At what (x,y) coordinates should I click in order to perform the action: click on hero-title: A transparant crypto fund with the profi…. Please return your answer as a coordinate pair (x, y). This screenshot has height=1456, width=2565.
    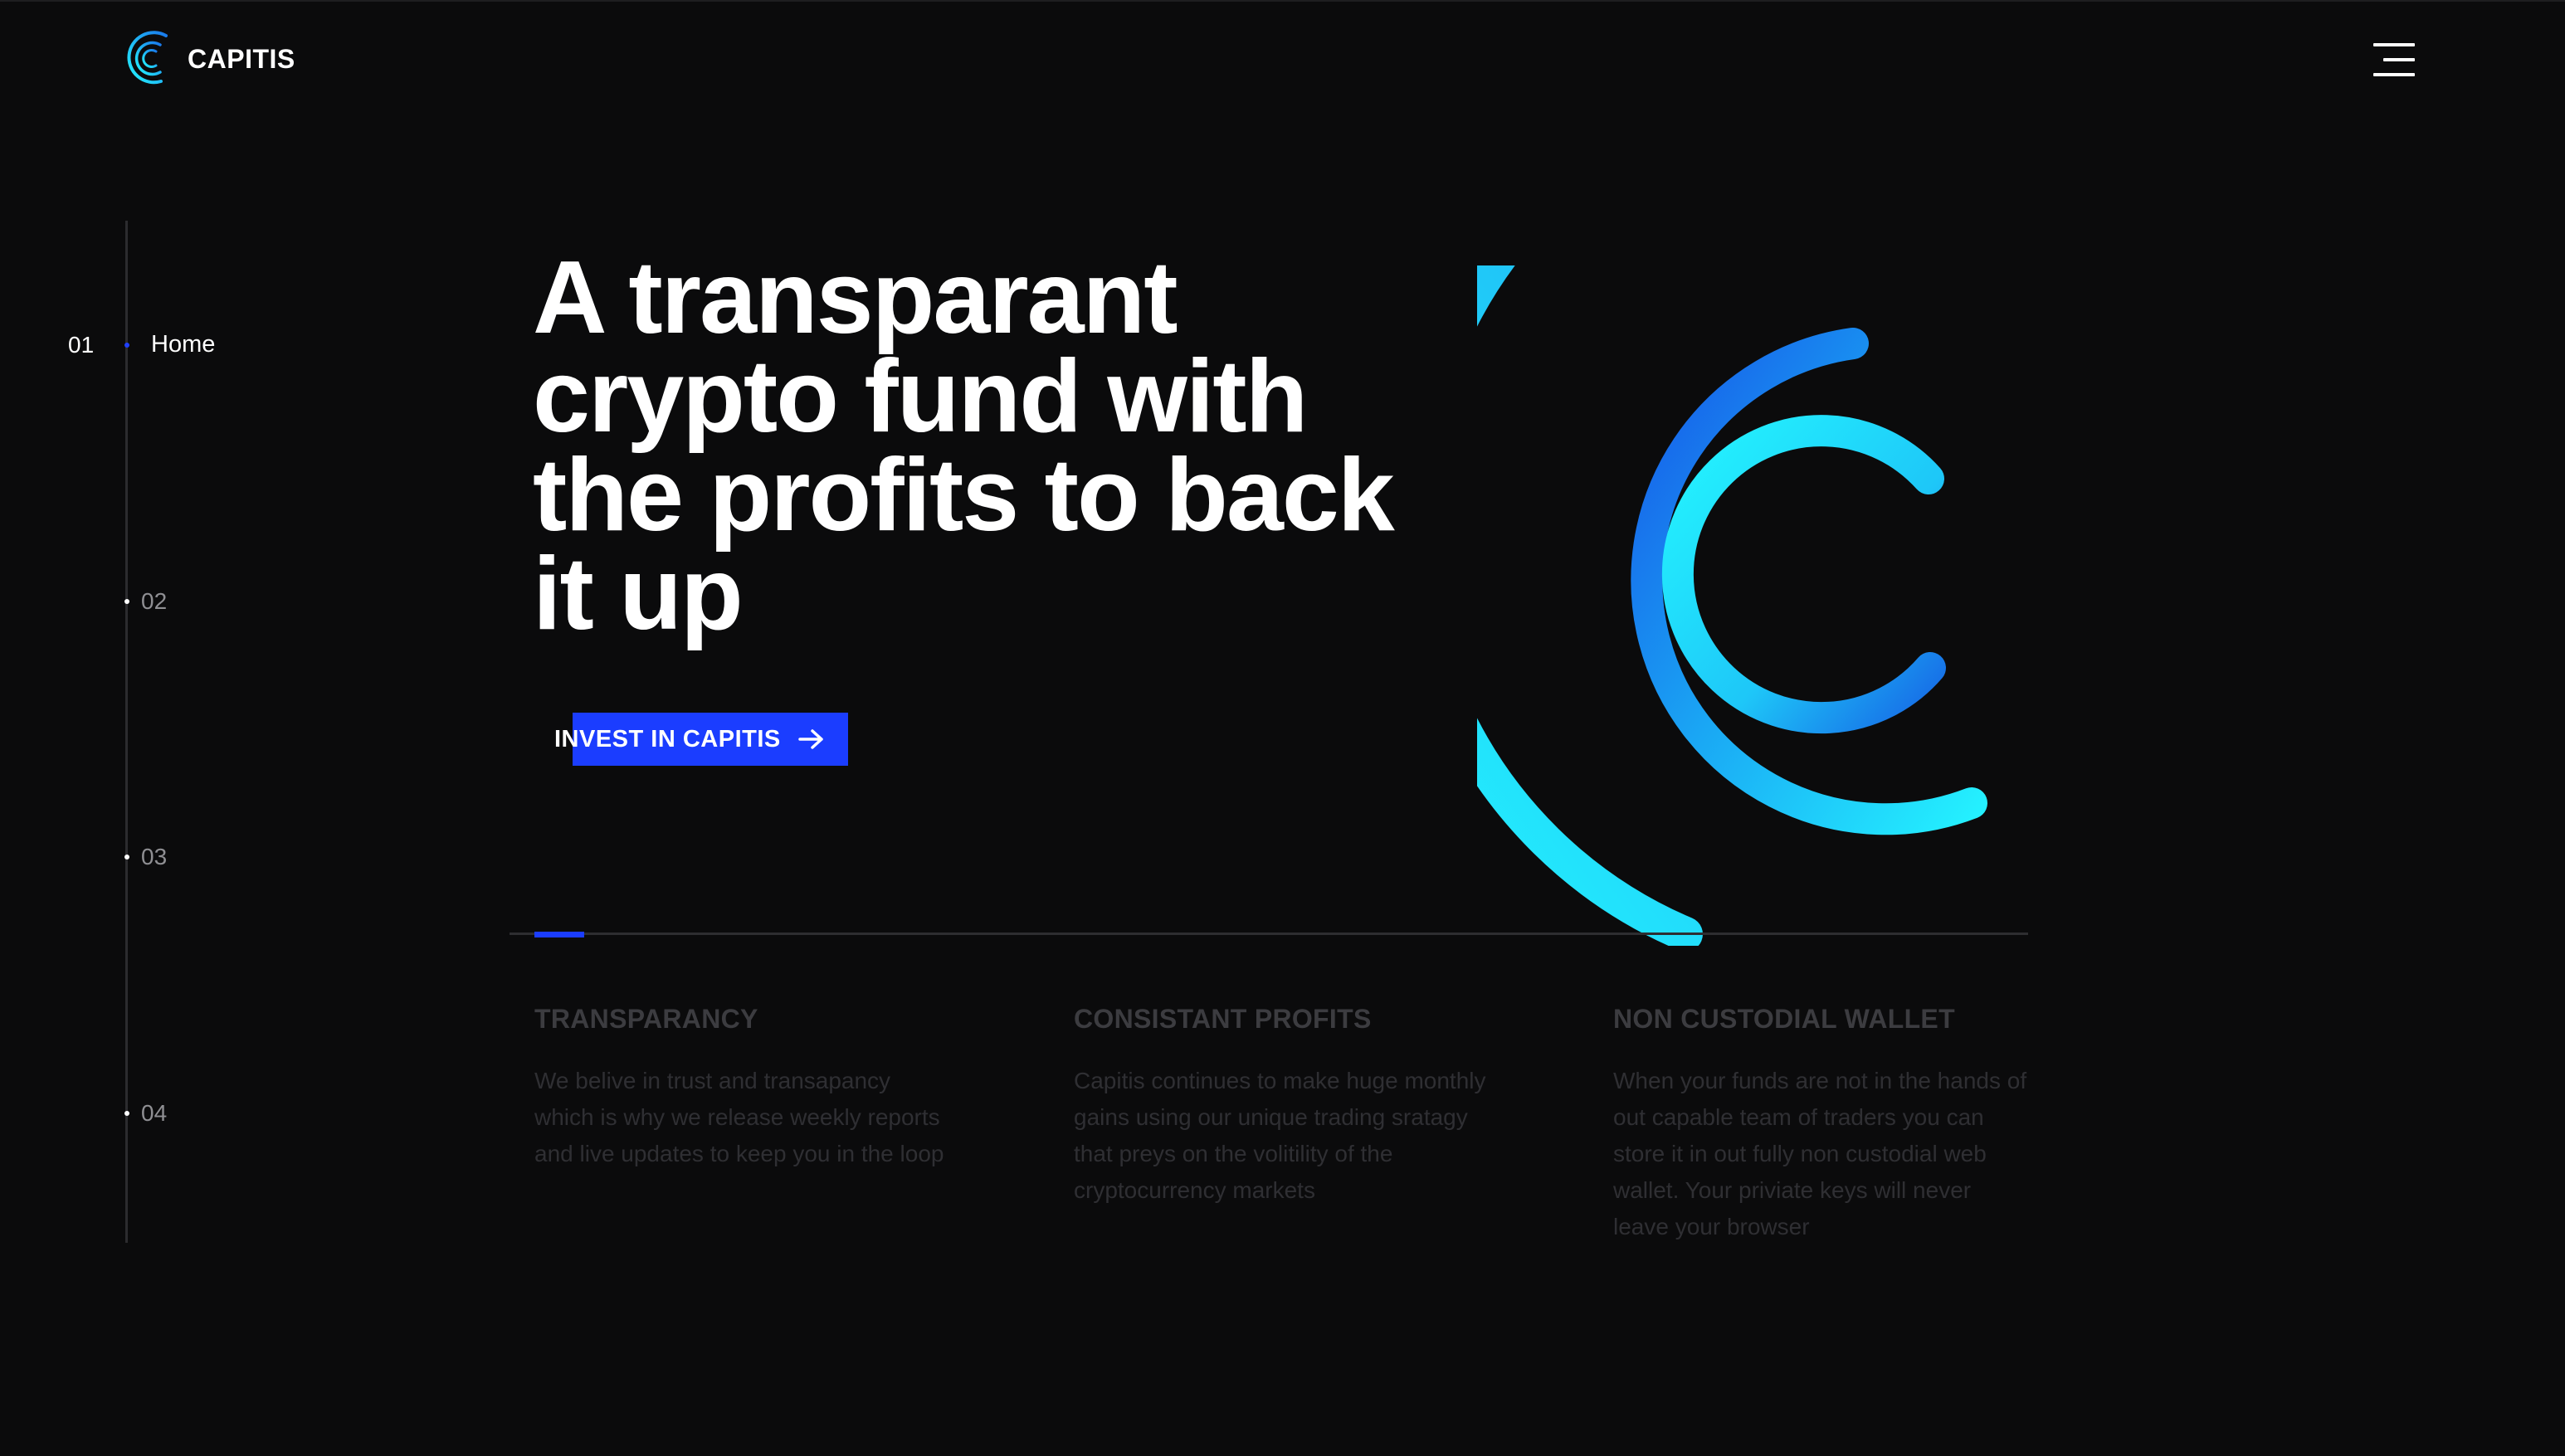
    Looking at the image, I should click on (964, 446).